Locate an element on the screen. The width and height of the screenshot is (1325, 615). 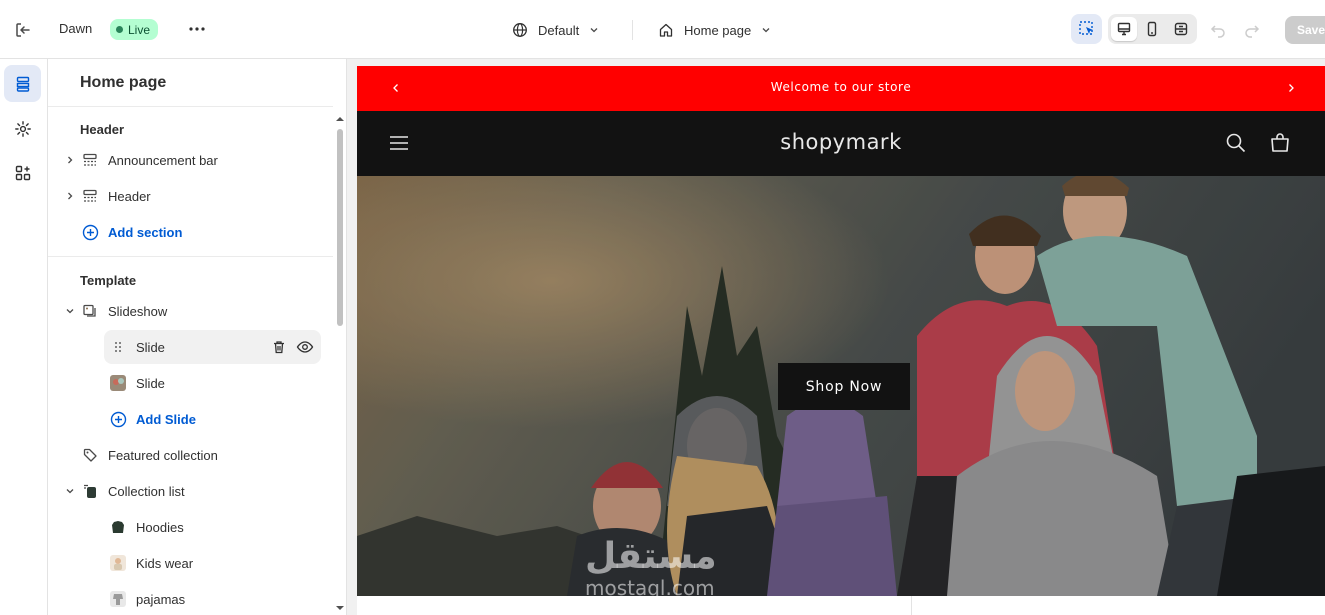
pajamas-thumbnail is located at coordinates (118, 599).